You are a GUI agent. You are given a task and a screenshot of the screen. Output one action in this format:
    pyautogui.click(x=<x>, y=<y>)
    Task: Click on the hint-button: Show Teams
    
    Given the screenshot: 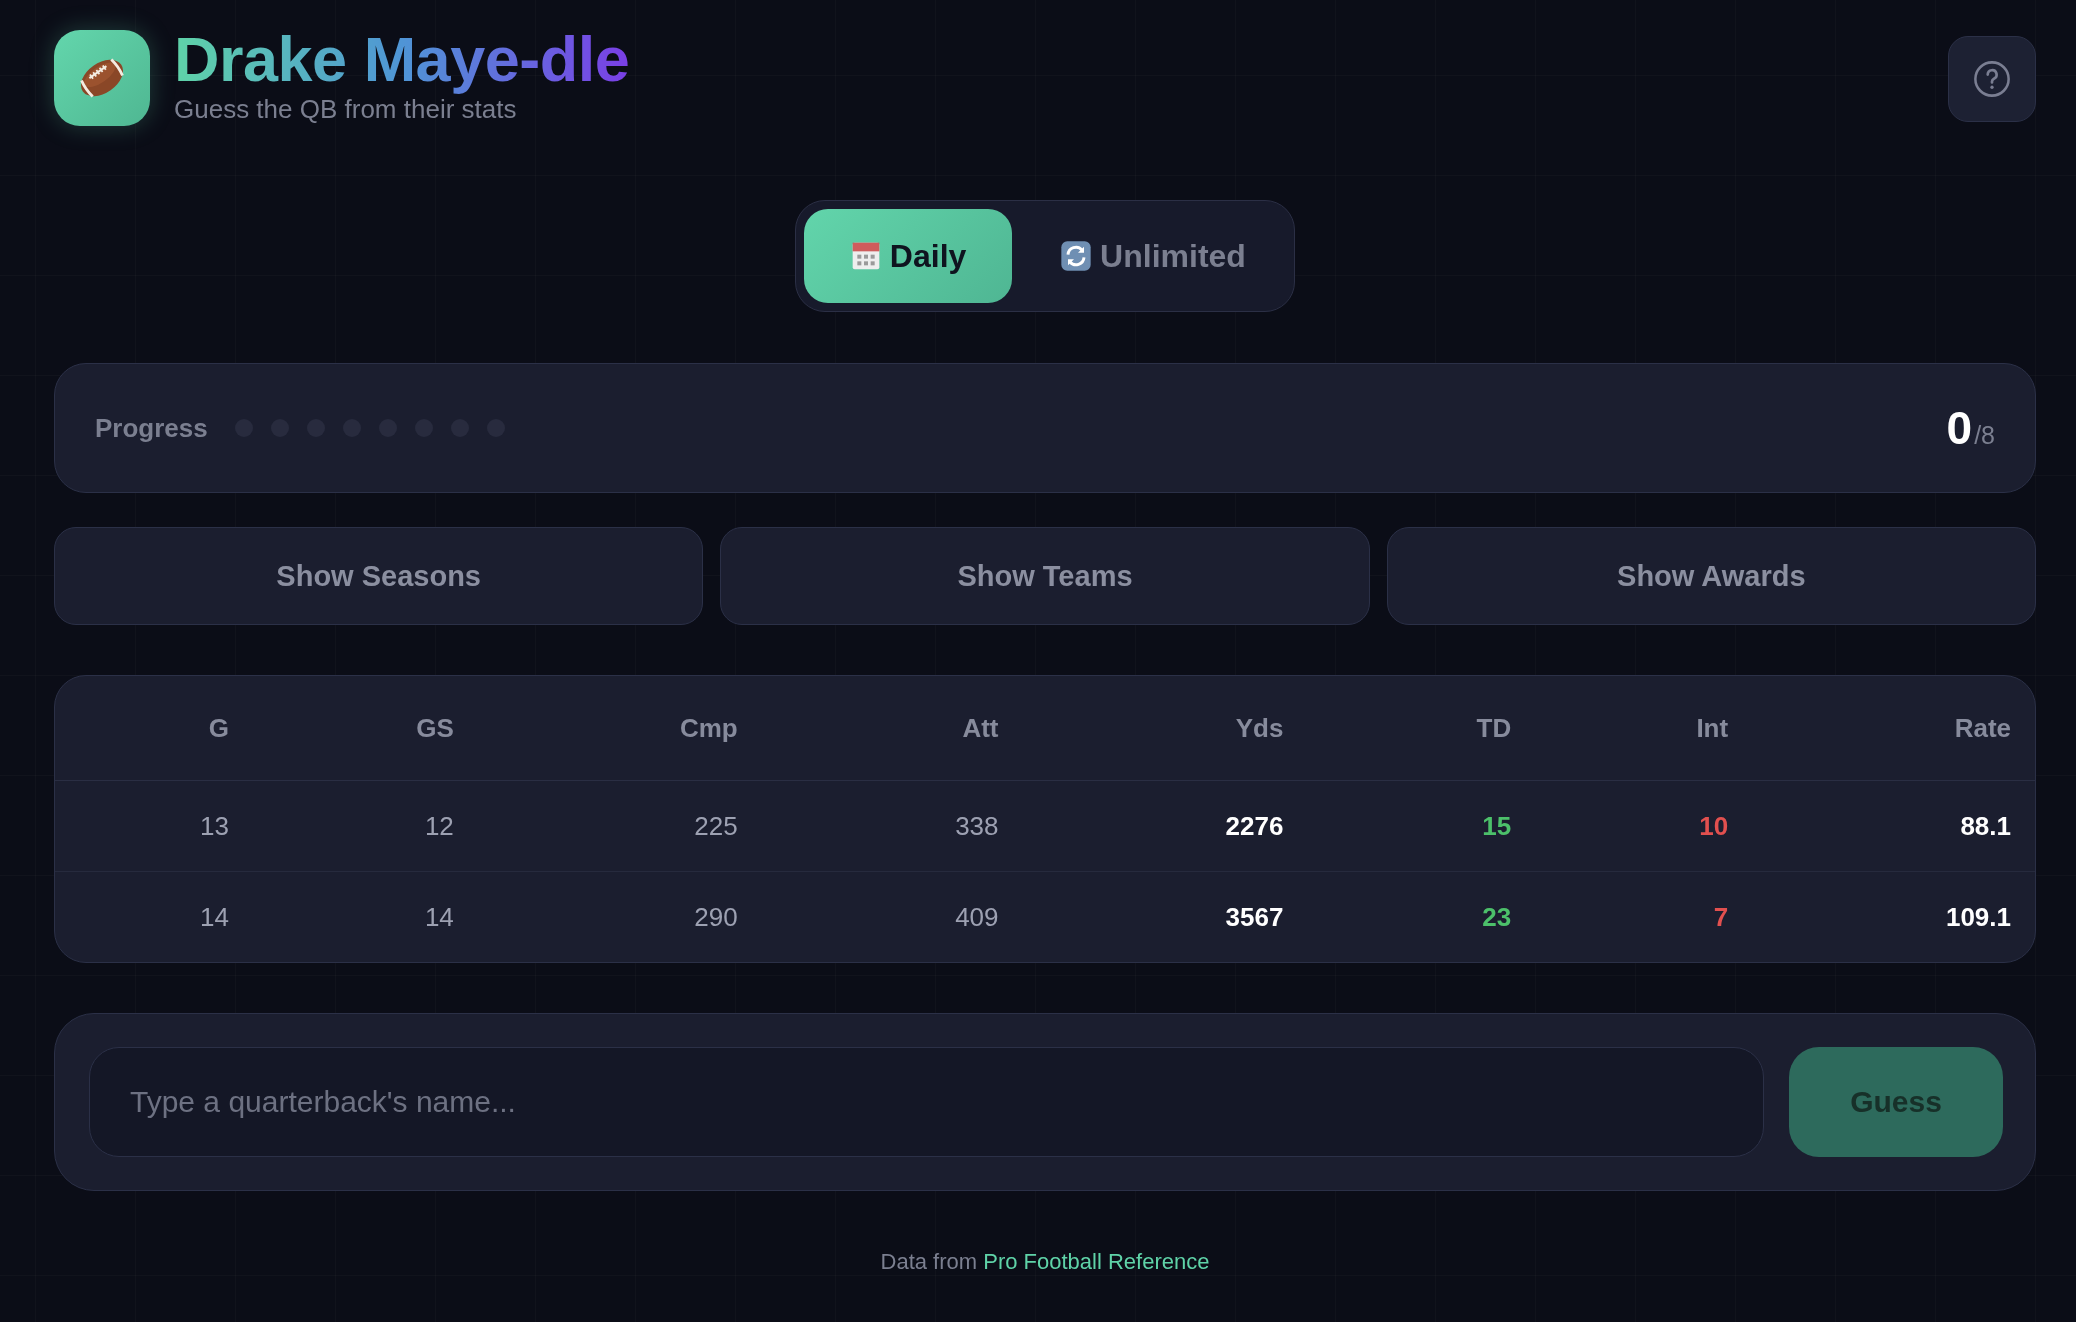 What is the action you would take?
    pyautogui.click(x=1045, y=576)
    